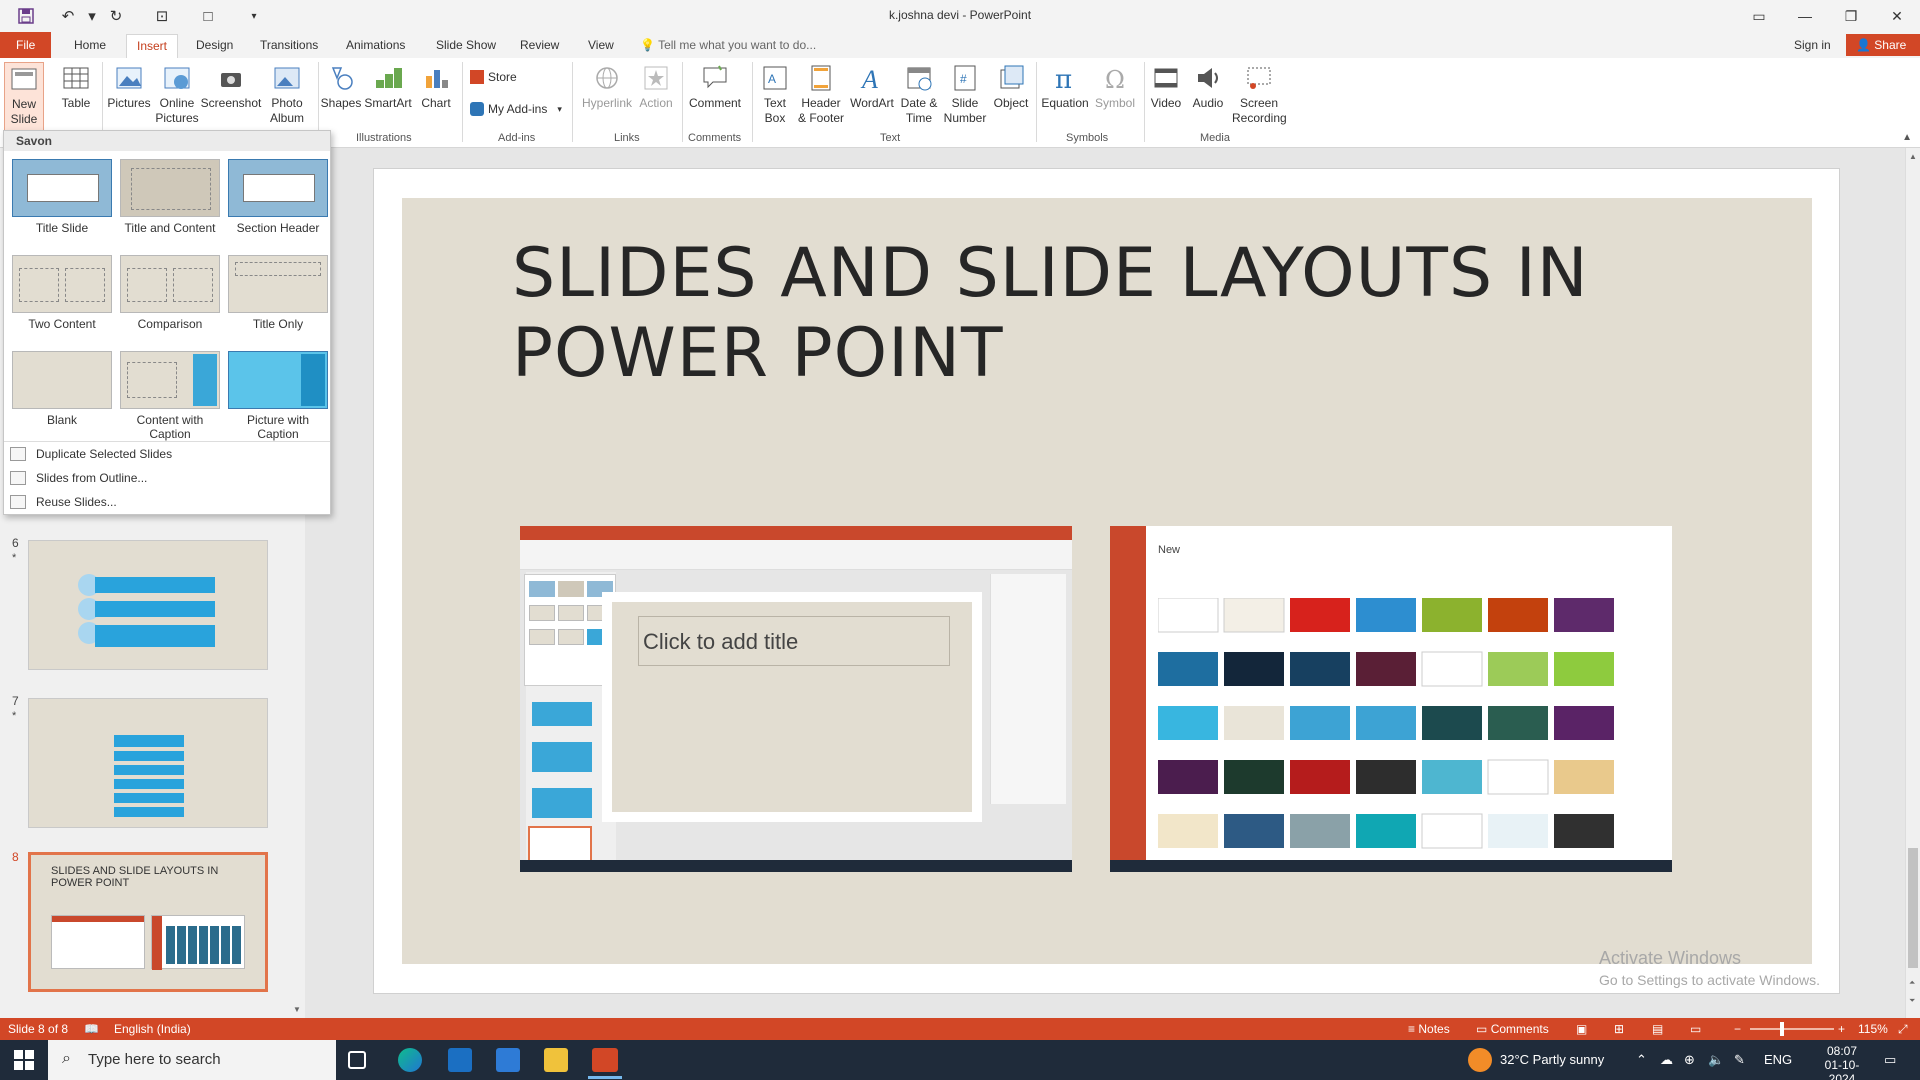 The image size is (1920, 1080). Describe the element at coordinates (129, 86) in the screenshot. I see `pictures-button: Pictures` at that location.